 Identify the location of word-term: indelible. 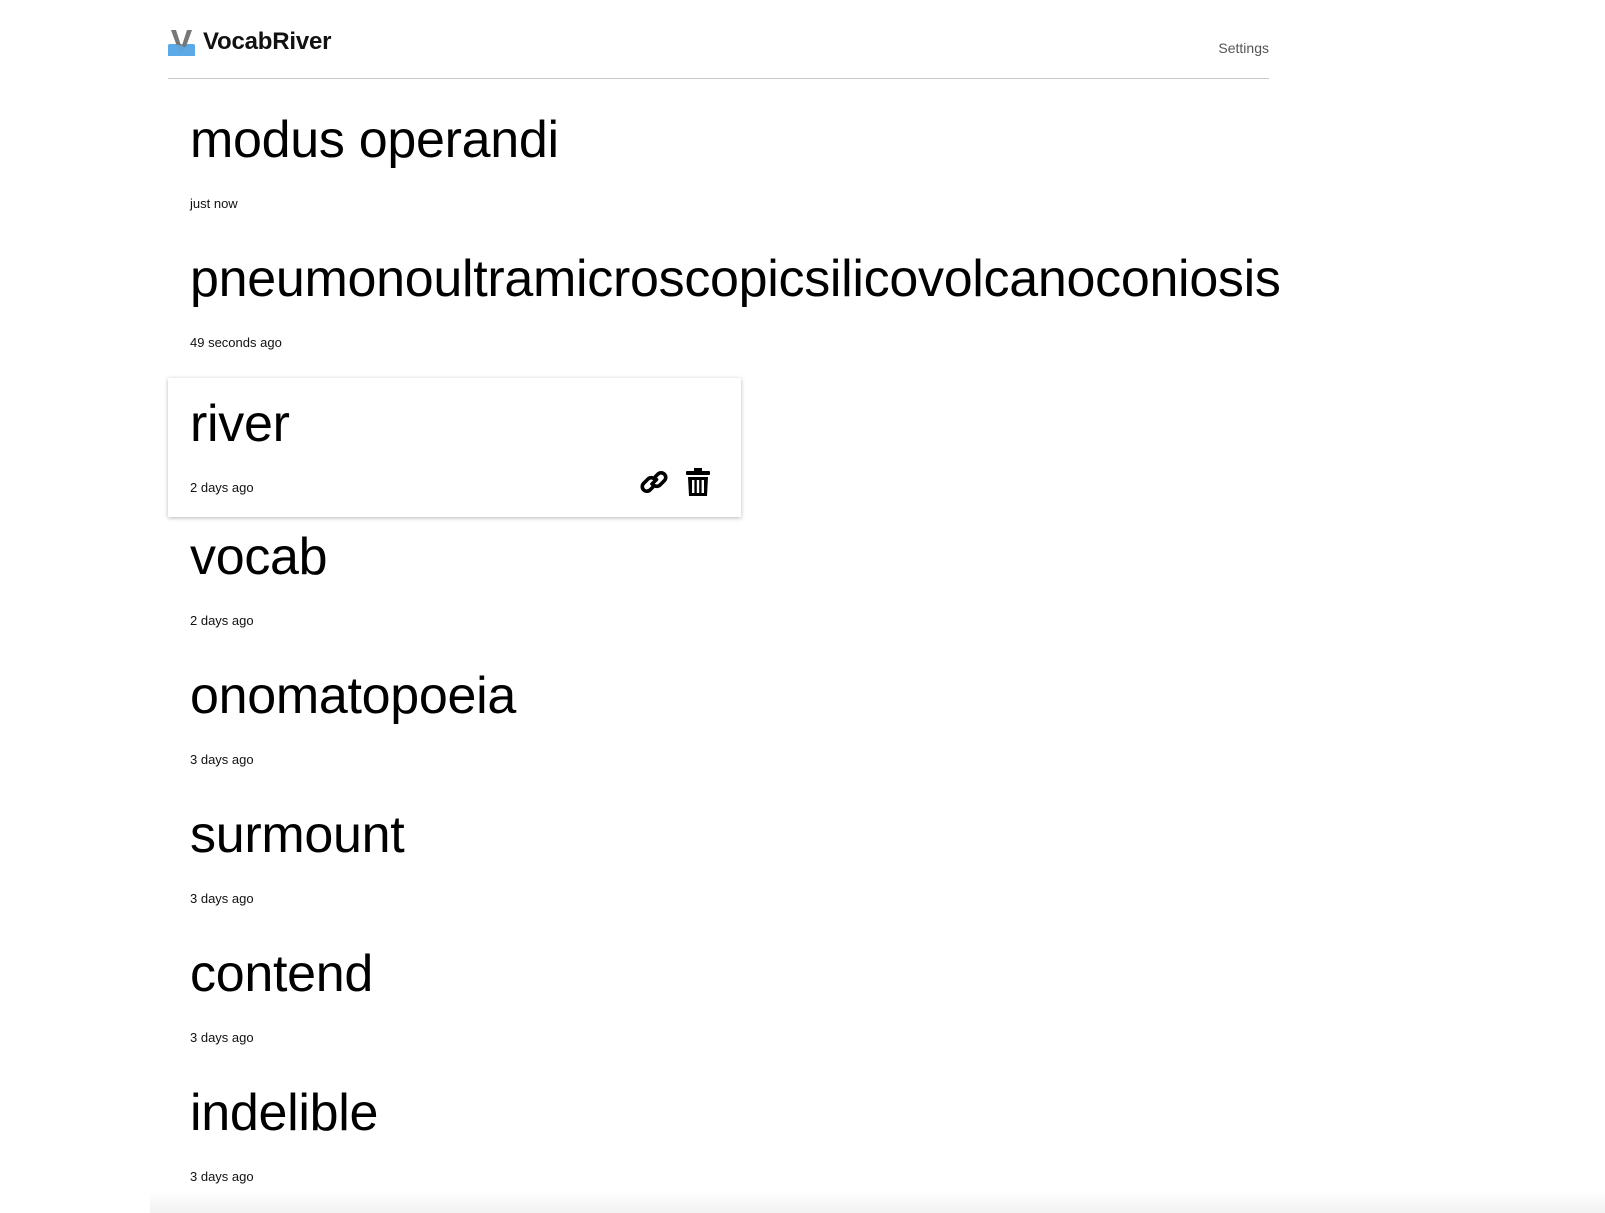
(284, 1113).